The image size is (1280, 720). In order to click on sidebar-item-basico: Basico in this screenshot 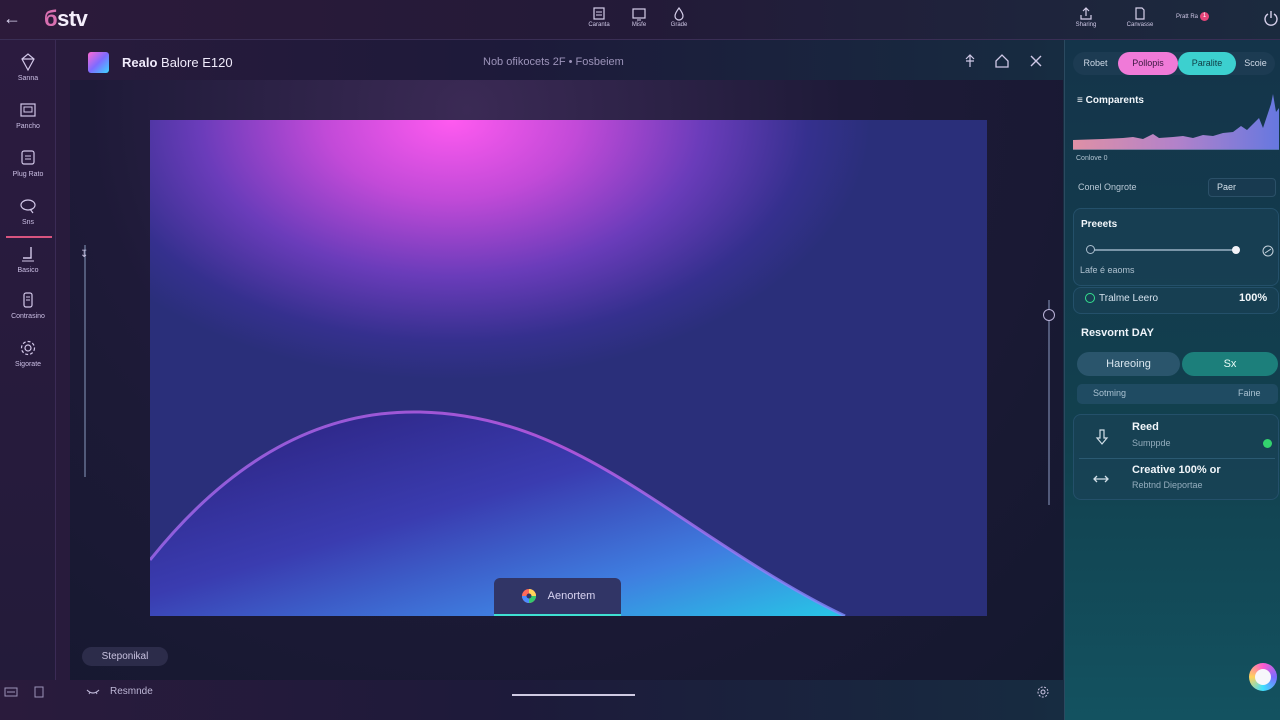, I will do `click(28, 255)`.